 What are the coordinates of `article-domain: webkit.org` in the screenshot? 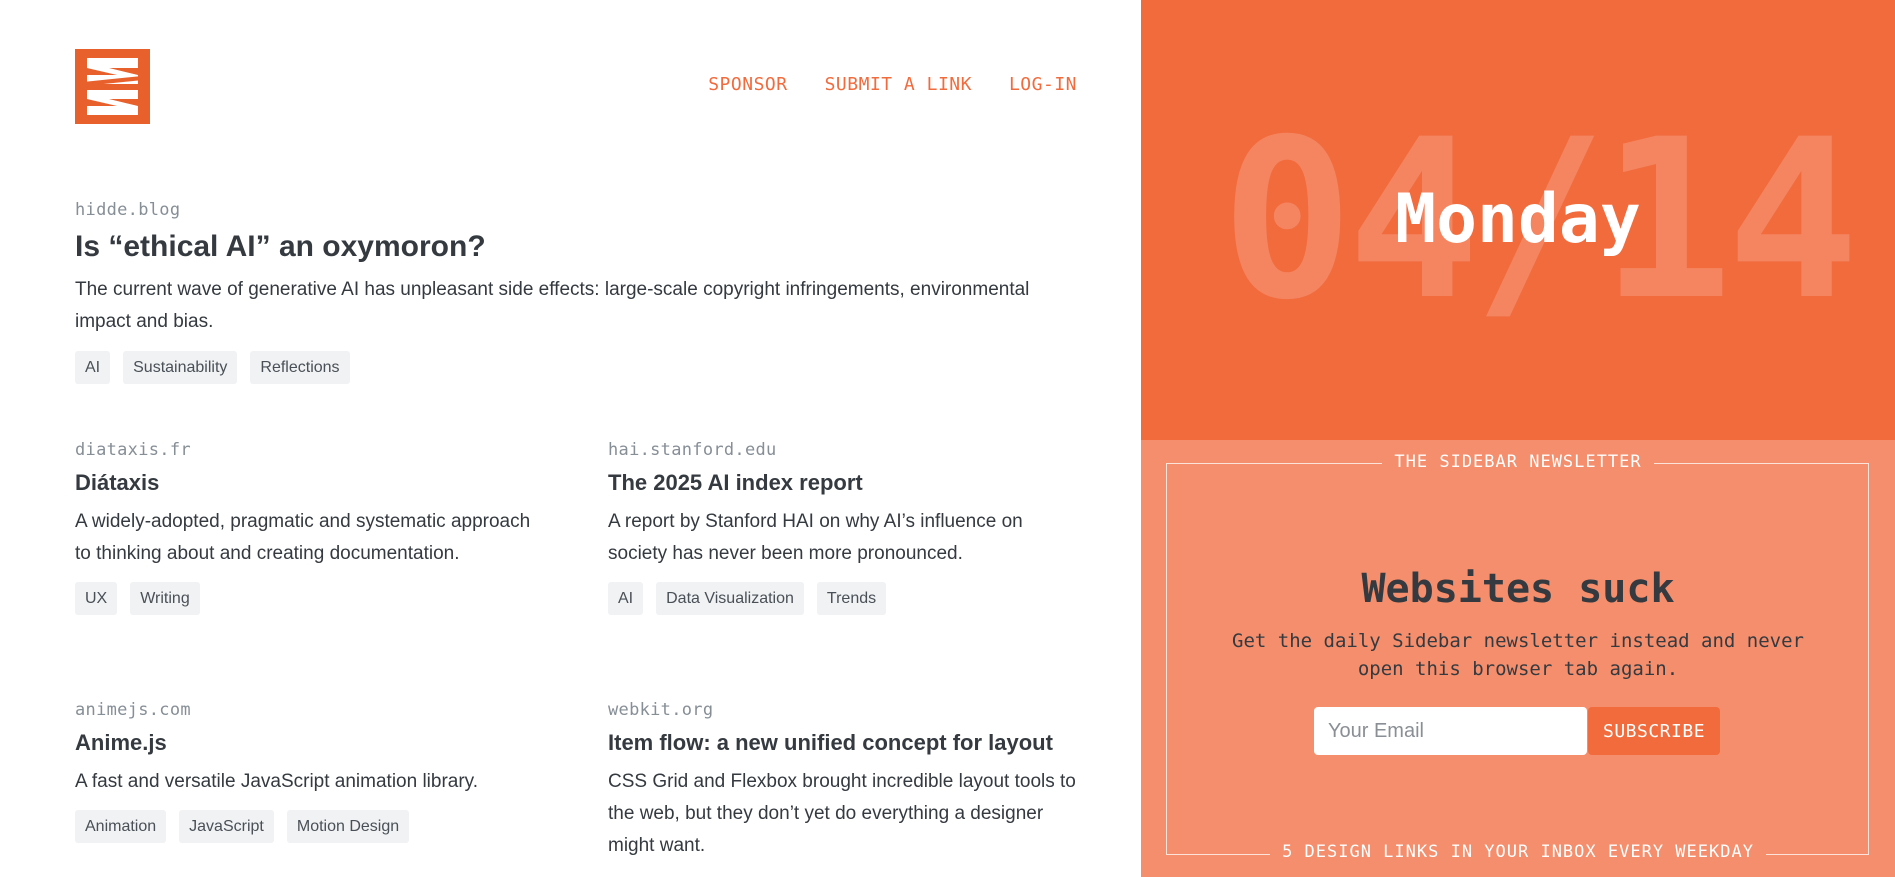 It's located at (843, 710).